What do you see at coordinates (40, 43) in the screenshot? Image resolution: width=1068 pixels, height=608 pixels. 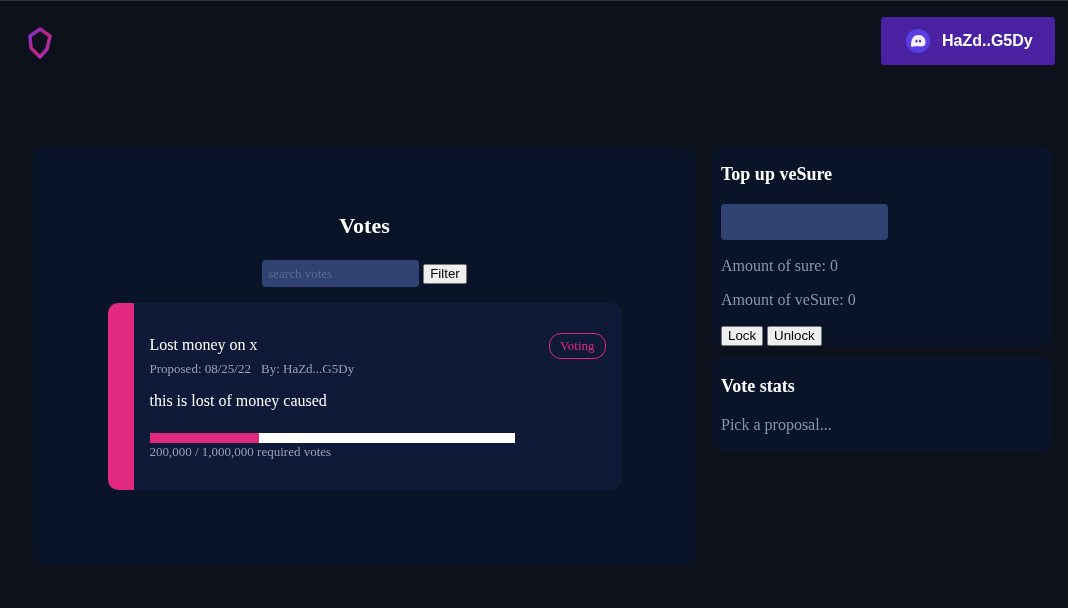 I see `shield-logo-icon` at bounding box center [40, 43].